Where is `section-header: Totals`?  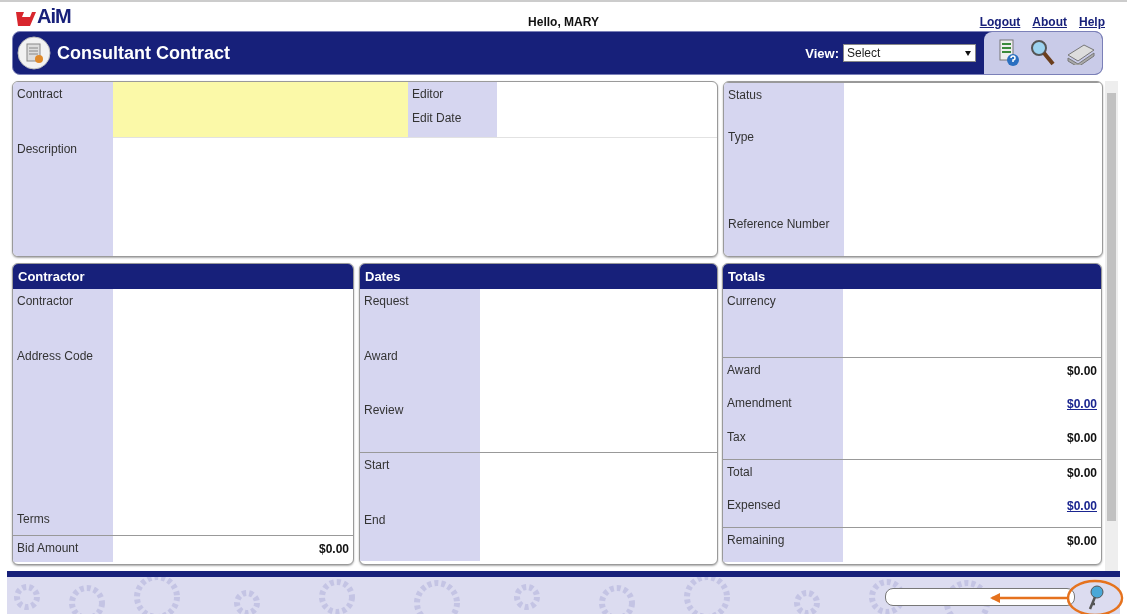
section-header: Totals is located at coordinates (912, 276).